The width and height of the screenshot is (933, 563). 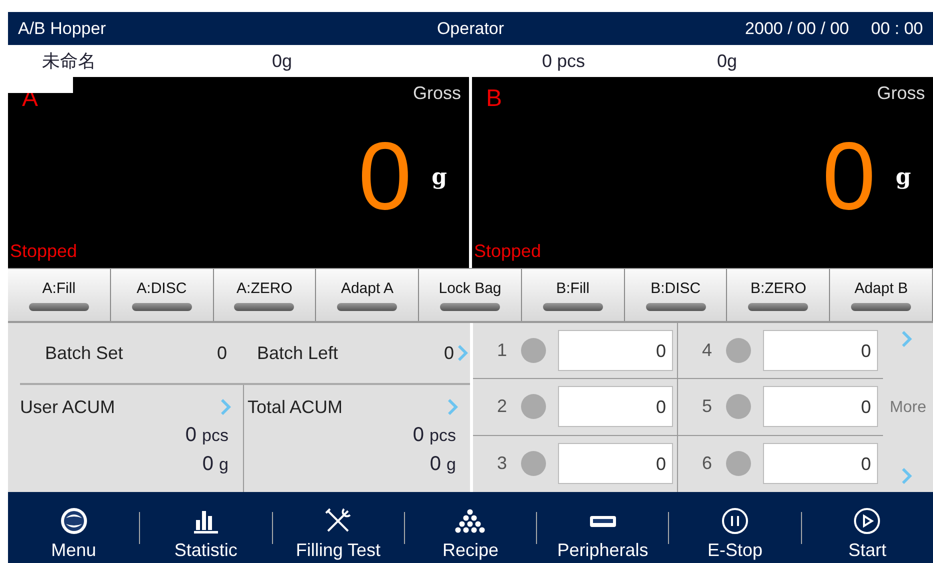 I want to click on hopper-number: 5, so click(x=708, y=407).